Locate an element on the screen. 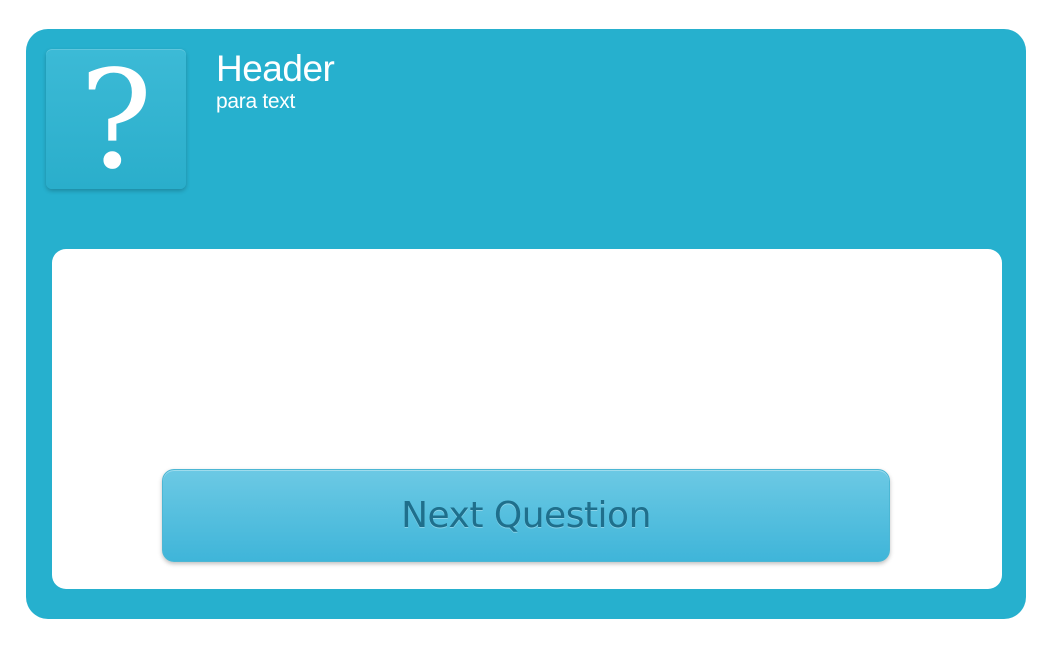 This screenshot has width=1057, height=647. header-para-text: para text is located at coordinates (256, 101).